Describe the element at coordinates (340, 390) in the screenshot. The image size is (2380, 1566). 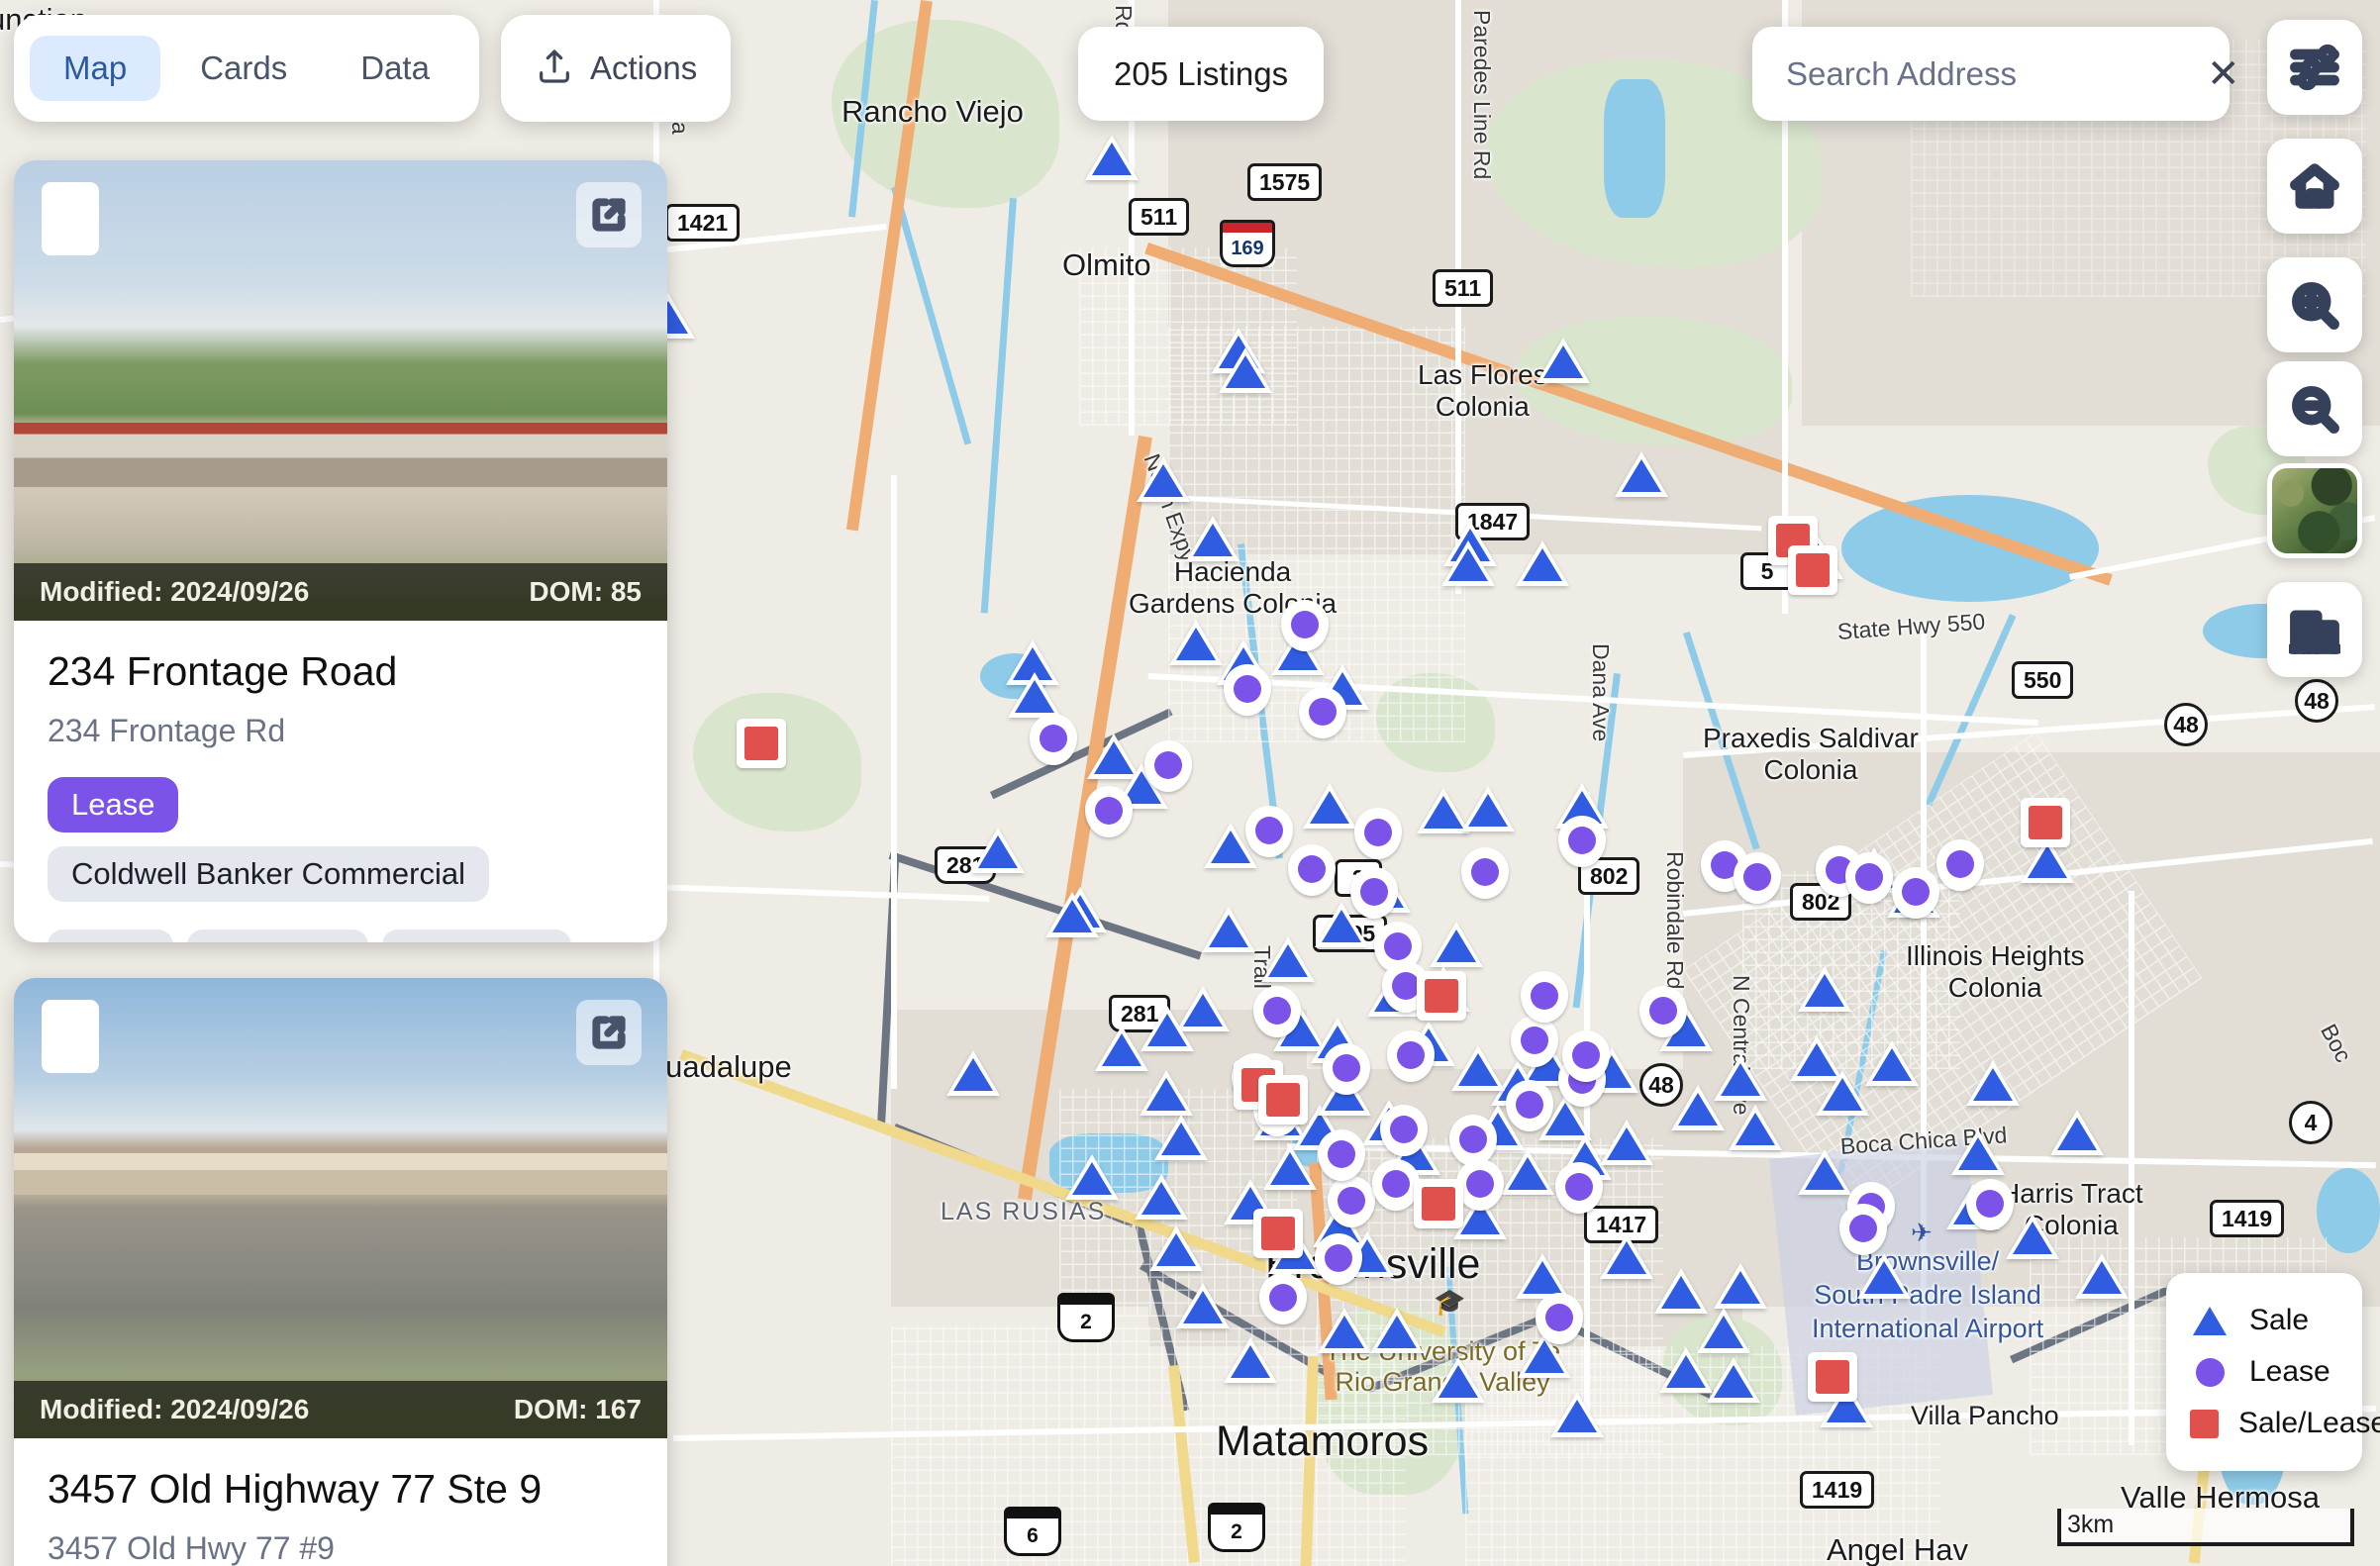
I see `listing-photo: Modified: 2024/09/26 DOM: 85` at that location.